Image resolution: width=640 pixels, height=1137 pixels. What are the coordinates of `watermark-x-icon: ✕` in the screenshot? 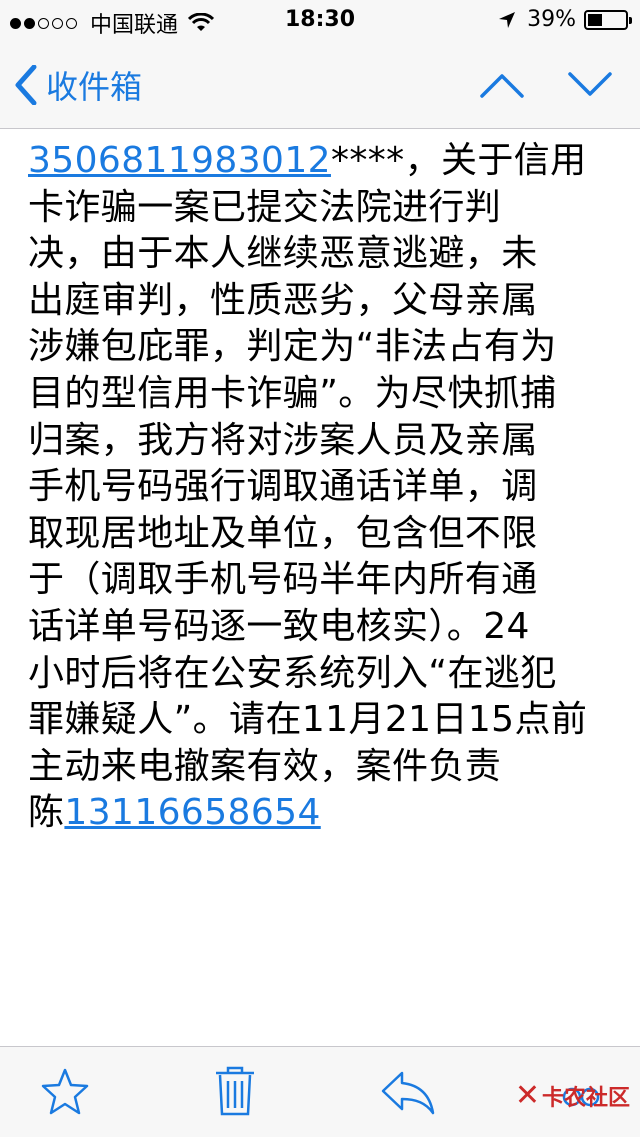 It's located at (527, 1095).